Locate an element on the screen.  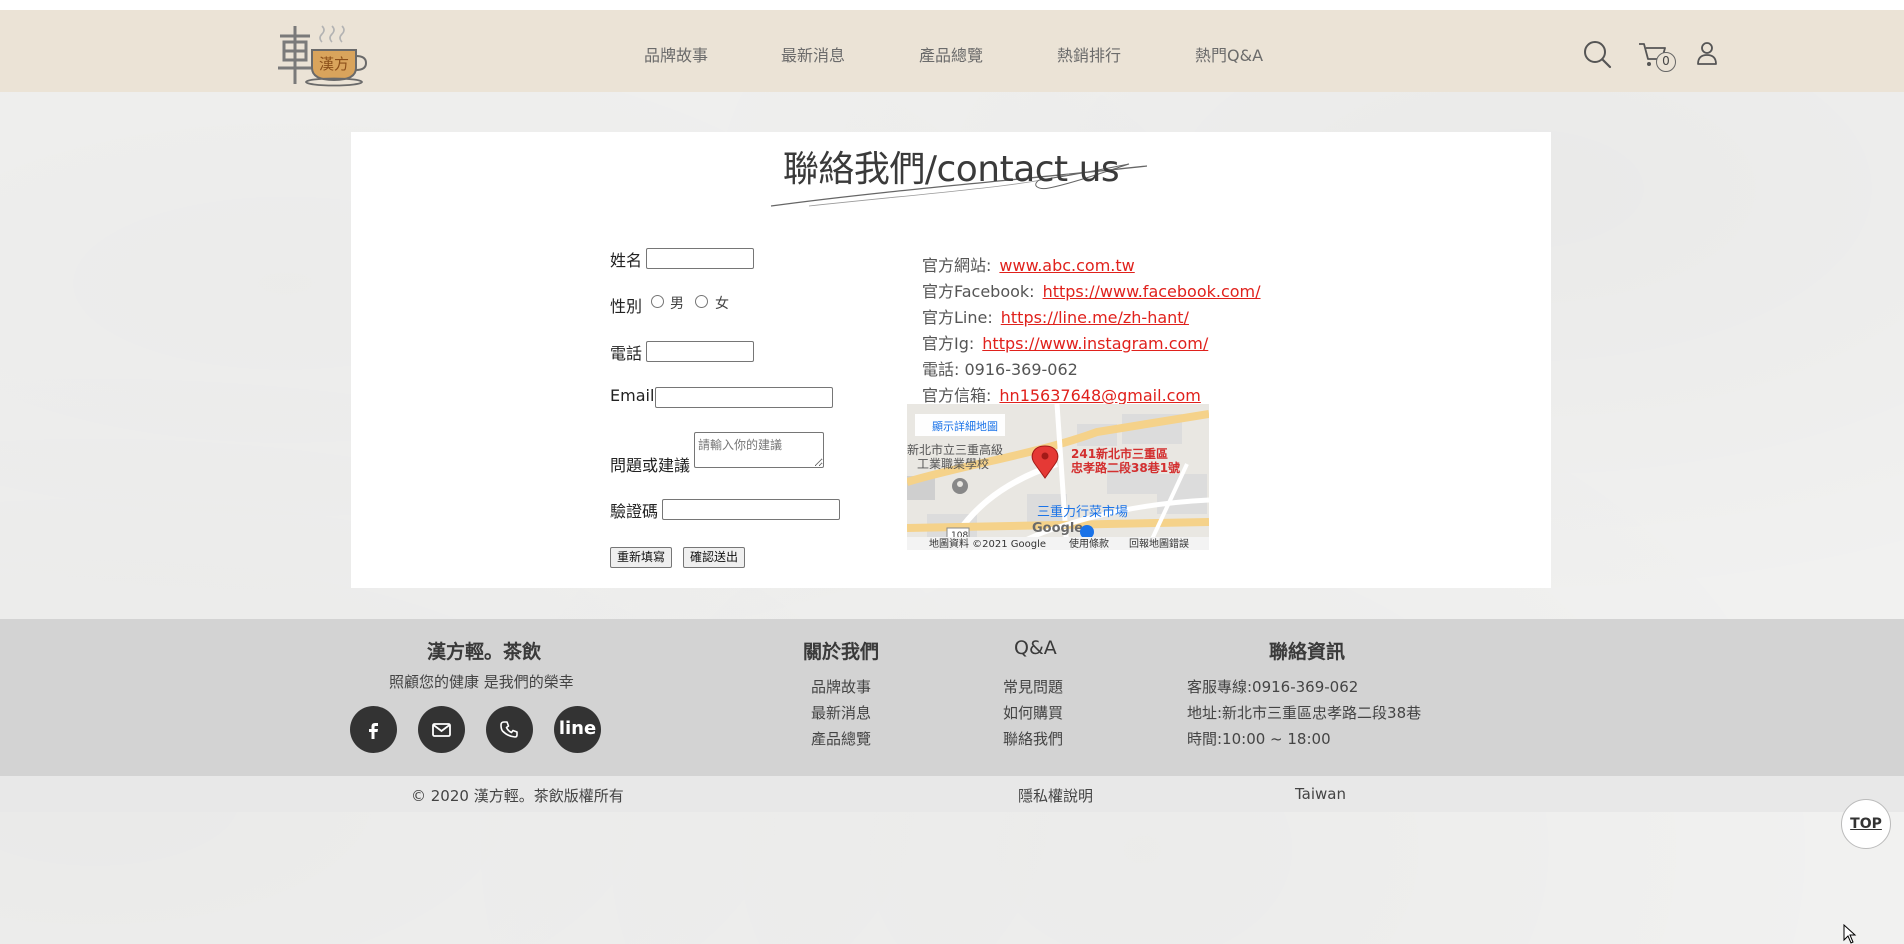
footer-link-contact: 聯絡我們 is located at coordinates (1033, 738).